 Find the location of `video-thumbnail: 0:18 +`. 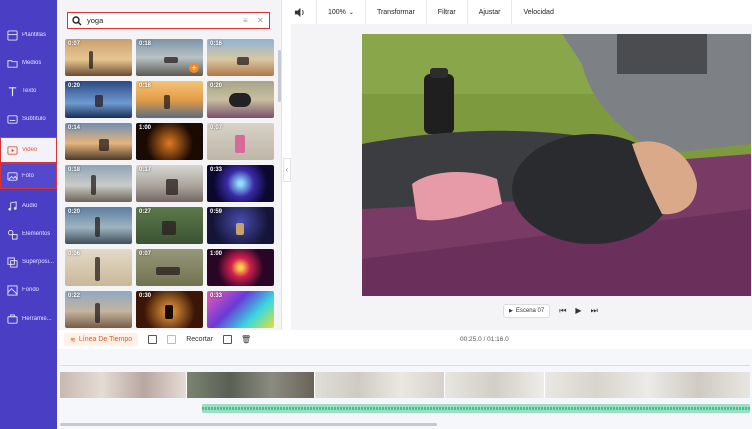

video-thumbnail: 0:18 + is located at coordinates (169, 57).